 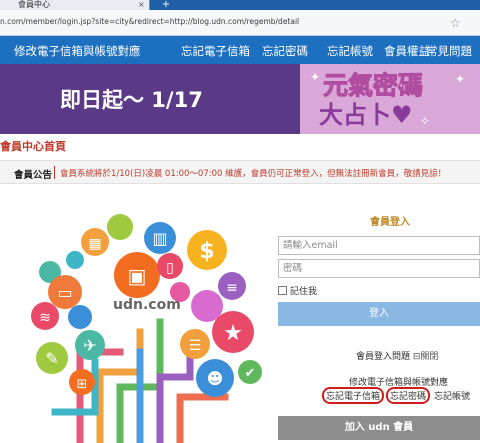 I want to click on doc-icon: ≡, so click(x=232, y=288).